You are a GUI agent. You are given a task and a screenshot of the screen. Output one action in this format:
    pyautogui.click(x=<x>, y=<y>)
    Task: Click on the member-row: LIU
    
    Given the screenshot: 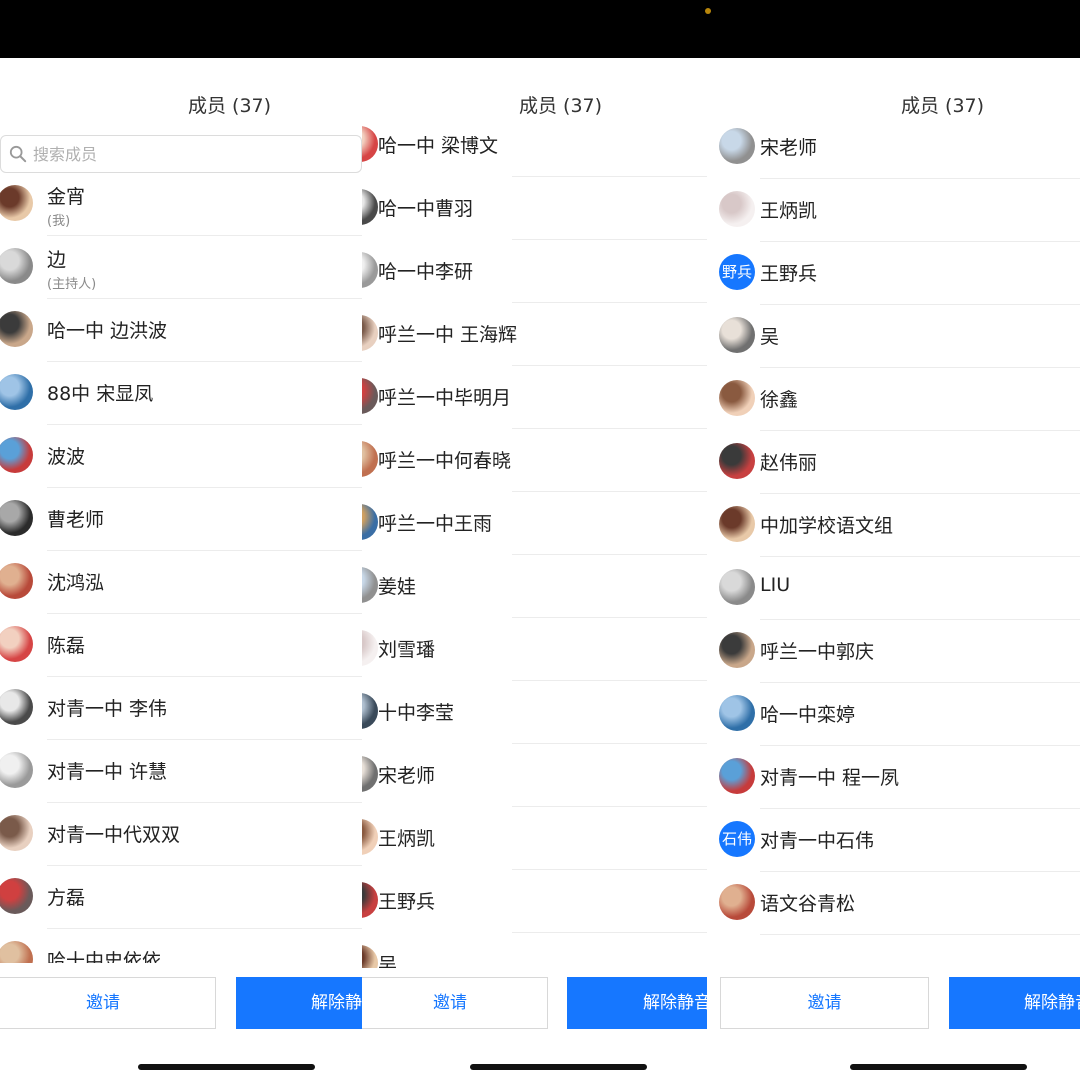 What is the action you would take?
    pyautogui.click(x=893, y=588)
    